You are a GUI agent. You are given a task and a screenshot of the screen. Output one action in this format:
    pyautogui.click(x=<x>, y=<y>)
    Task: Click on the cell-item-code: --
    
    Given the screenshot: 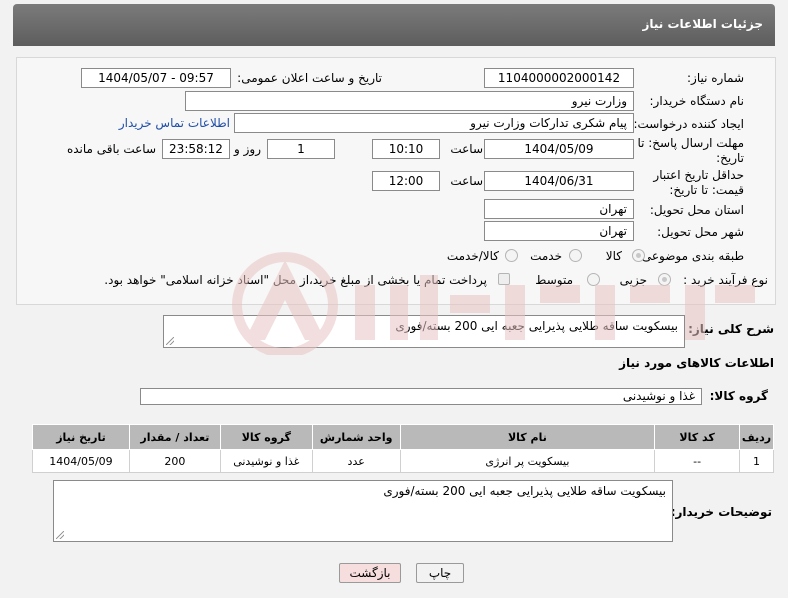 What is the action you would take?
    pyautogui.click(x=697, y=461)
    